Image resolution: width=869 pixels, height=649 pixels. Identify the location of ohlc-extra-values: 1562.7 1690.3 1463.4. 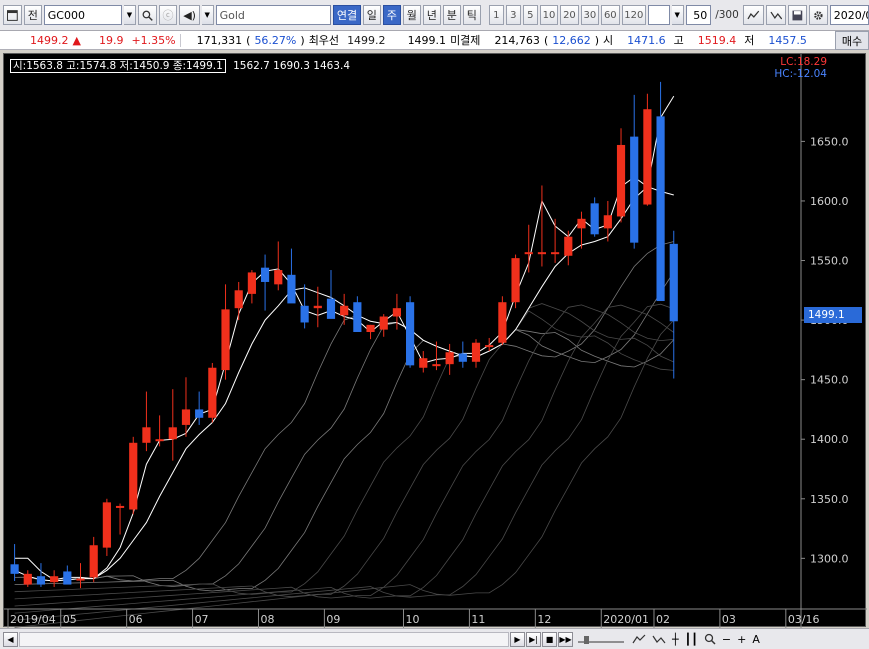
(292, 66).